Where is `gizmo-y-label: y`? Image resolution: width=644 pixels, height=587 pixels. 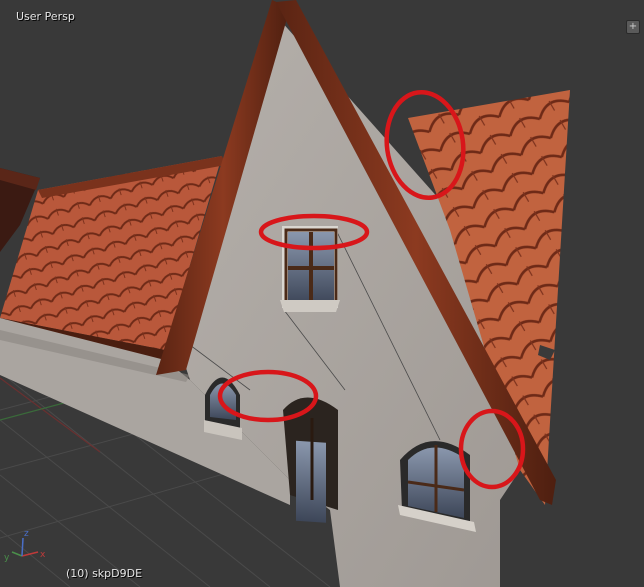 gizmo-y-label: y is located at coordinates (7, 558).